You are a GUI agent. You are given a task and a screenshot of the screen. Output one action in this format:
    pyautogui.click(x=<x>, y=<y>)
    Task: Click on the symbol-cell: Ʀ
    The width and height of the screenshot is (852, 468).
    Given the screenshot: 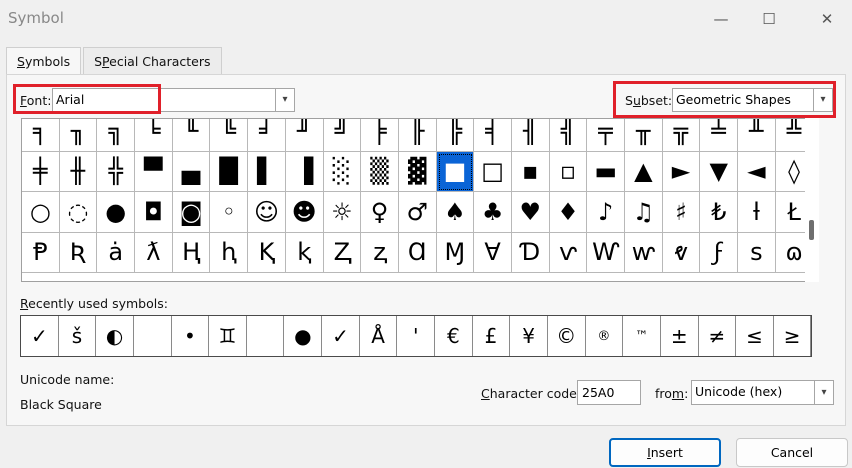 What is the action you would take?
    pyautogui.click(x=78, y=252)
    